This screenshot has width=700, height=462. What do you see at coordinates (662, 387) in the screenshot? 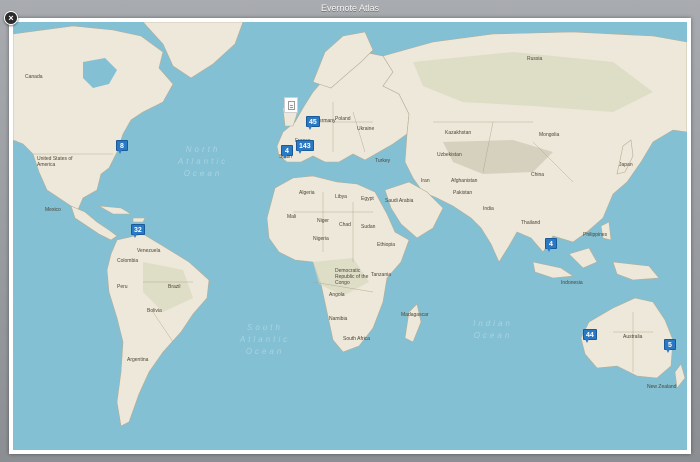
I see `label-new-zealand: New Zealand` at bounding box center [662, 387].